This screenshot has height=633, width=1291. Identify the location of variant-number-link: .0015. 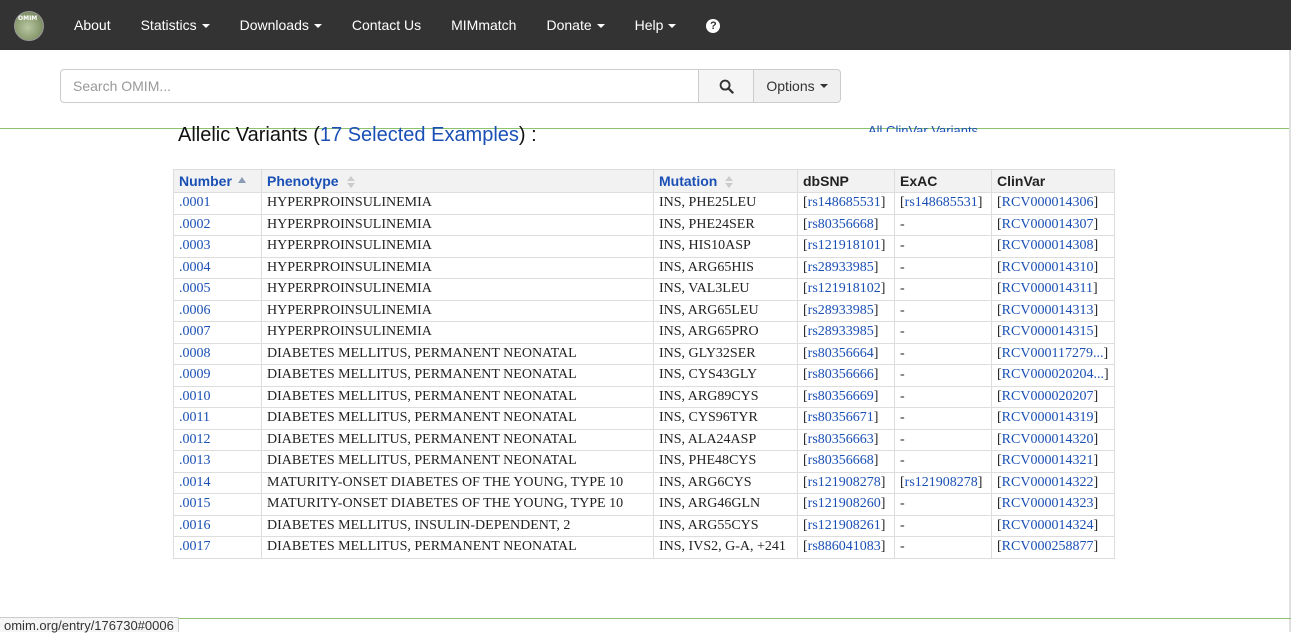
(217, 504).